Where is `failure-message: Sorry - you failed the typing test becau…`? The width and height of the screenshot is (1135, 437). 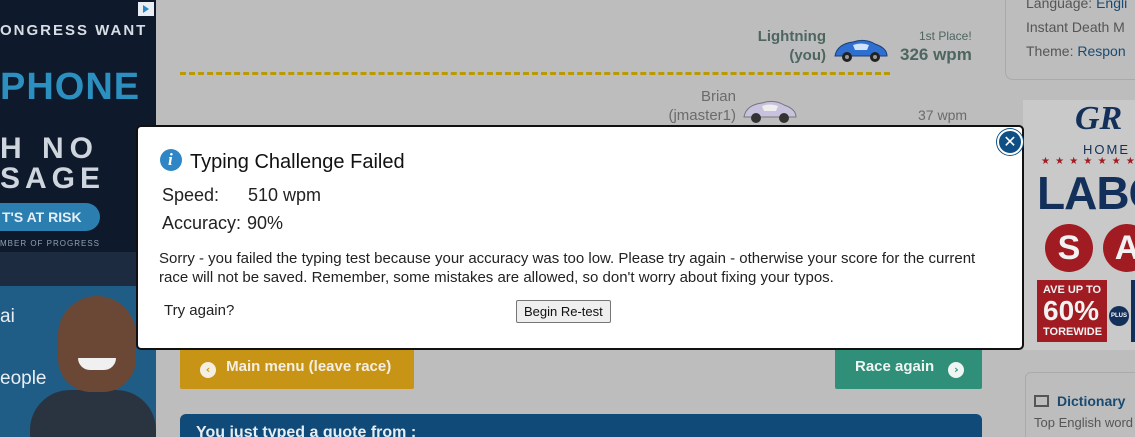
failure-message: Sorry - you failed the typing test becau… is located at coordinates (567, 268).